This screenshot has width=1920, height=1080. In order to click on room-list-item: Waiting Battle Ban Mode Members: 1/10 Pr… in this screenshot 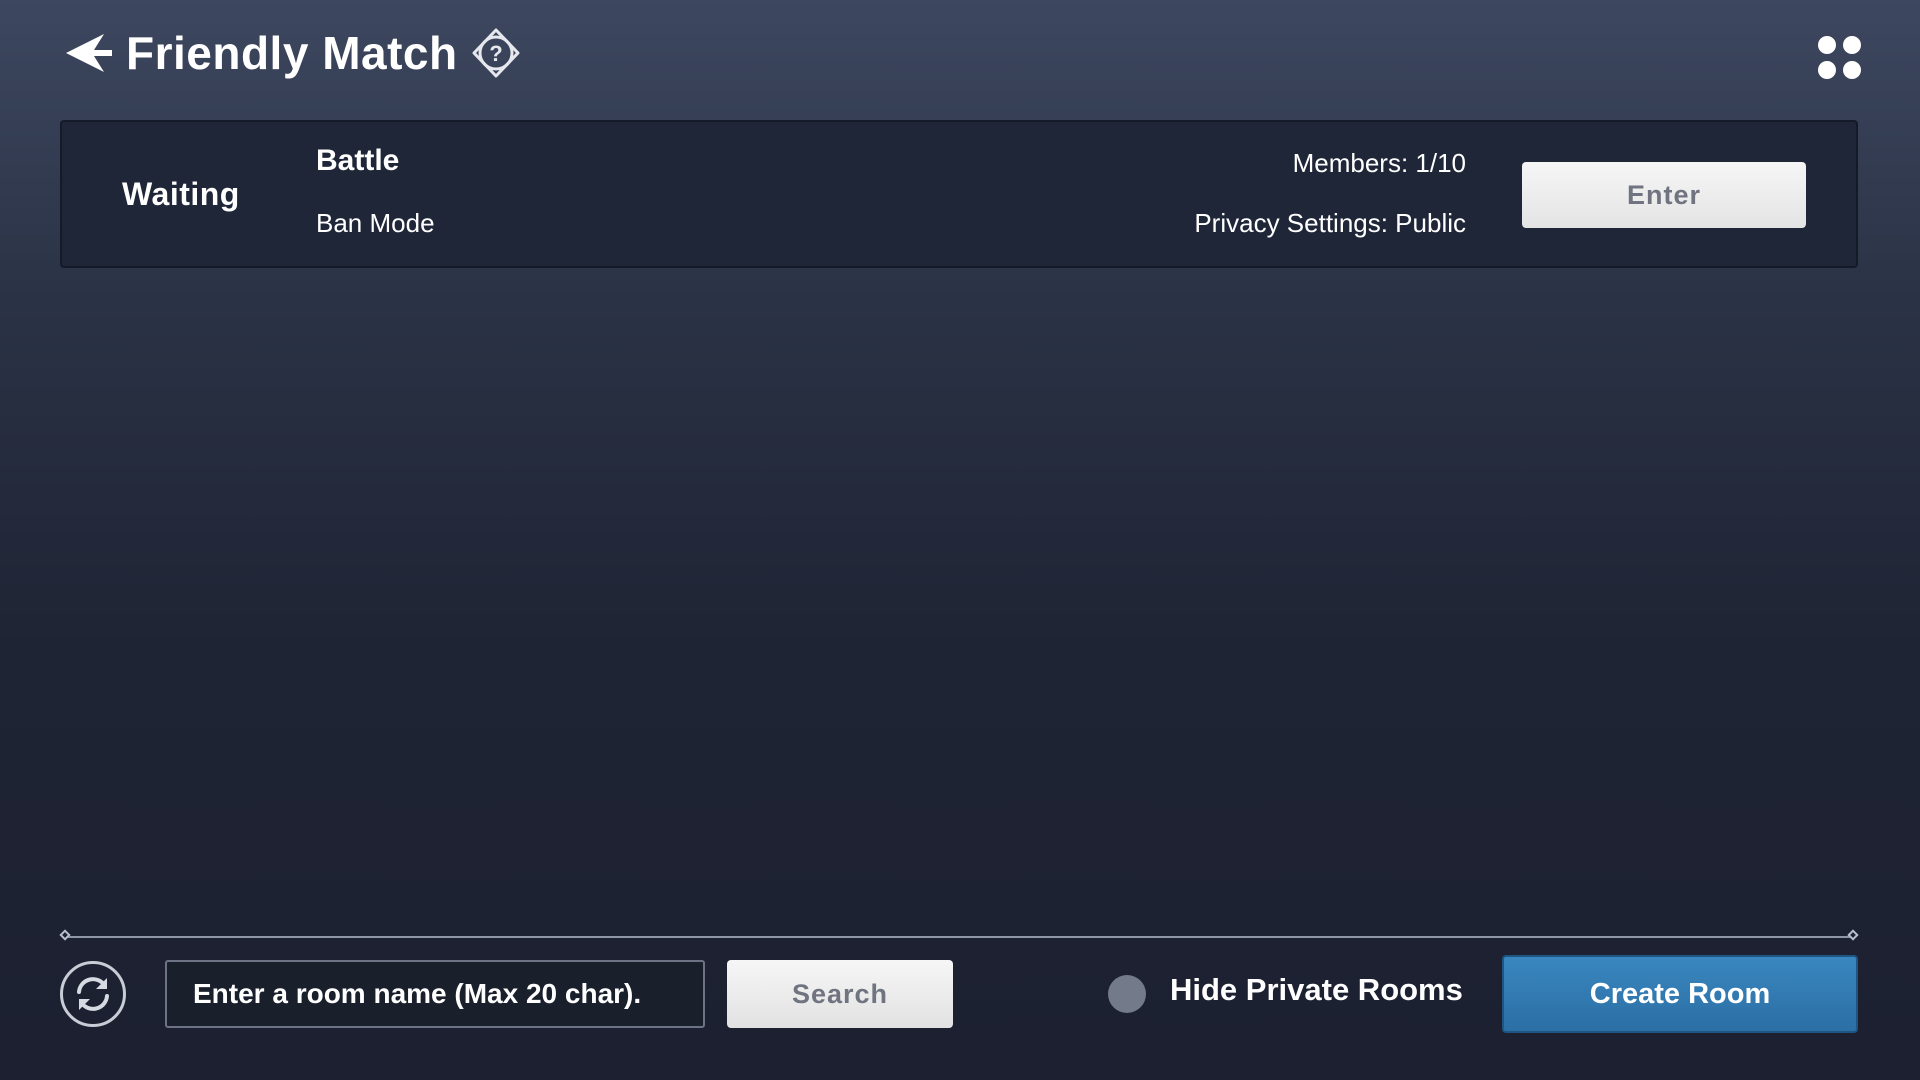, I will do `click(959, 194)`.